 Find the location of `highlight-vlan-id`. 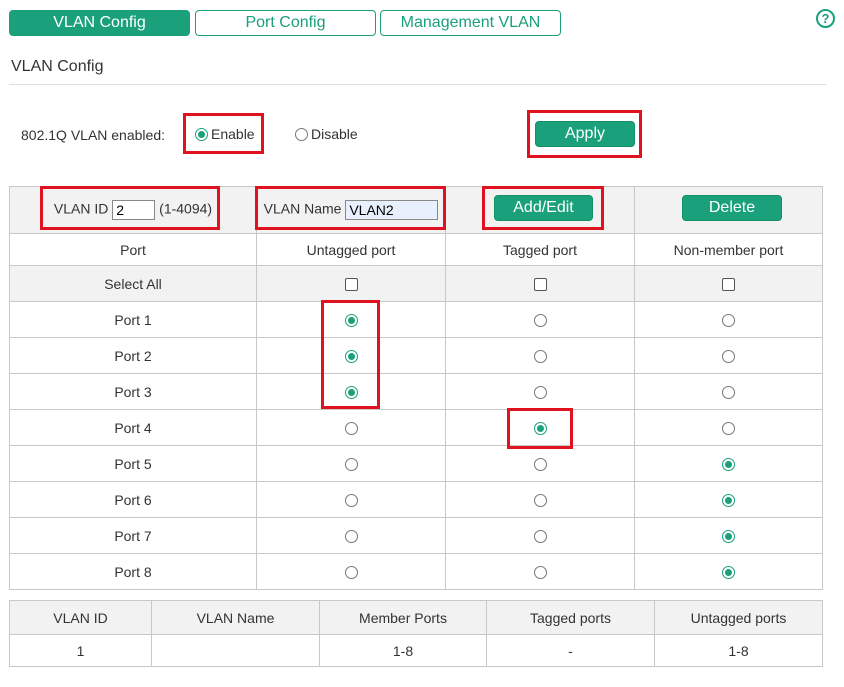

highlight-vlan-id is located at coordinates (130, 208).